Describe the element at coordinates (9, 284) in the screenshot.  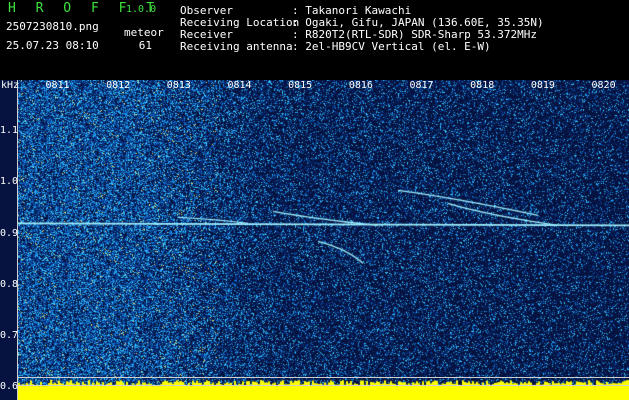
I see `y-tick-label: 0.8` at that location.